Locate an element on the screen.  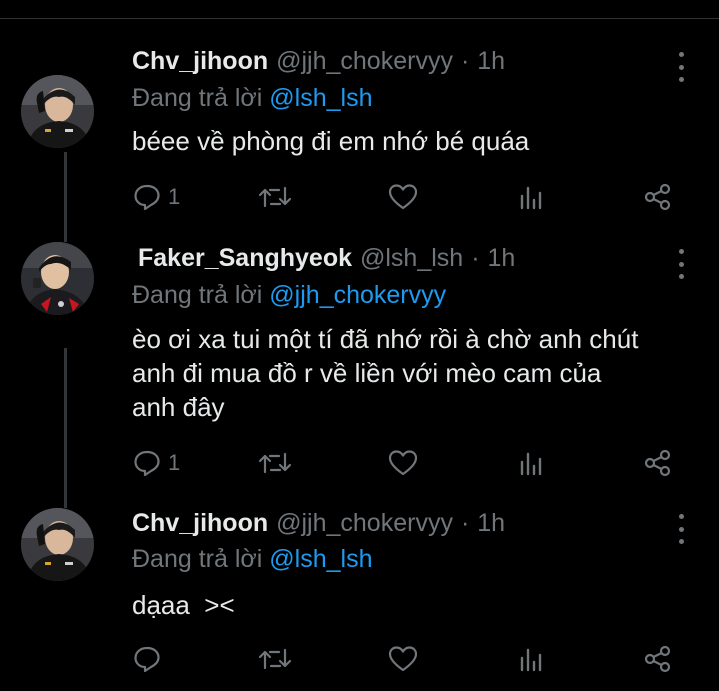
analytics-icon is located at coordinates (531, 660).